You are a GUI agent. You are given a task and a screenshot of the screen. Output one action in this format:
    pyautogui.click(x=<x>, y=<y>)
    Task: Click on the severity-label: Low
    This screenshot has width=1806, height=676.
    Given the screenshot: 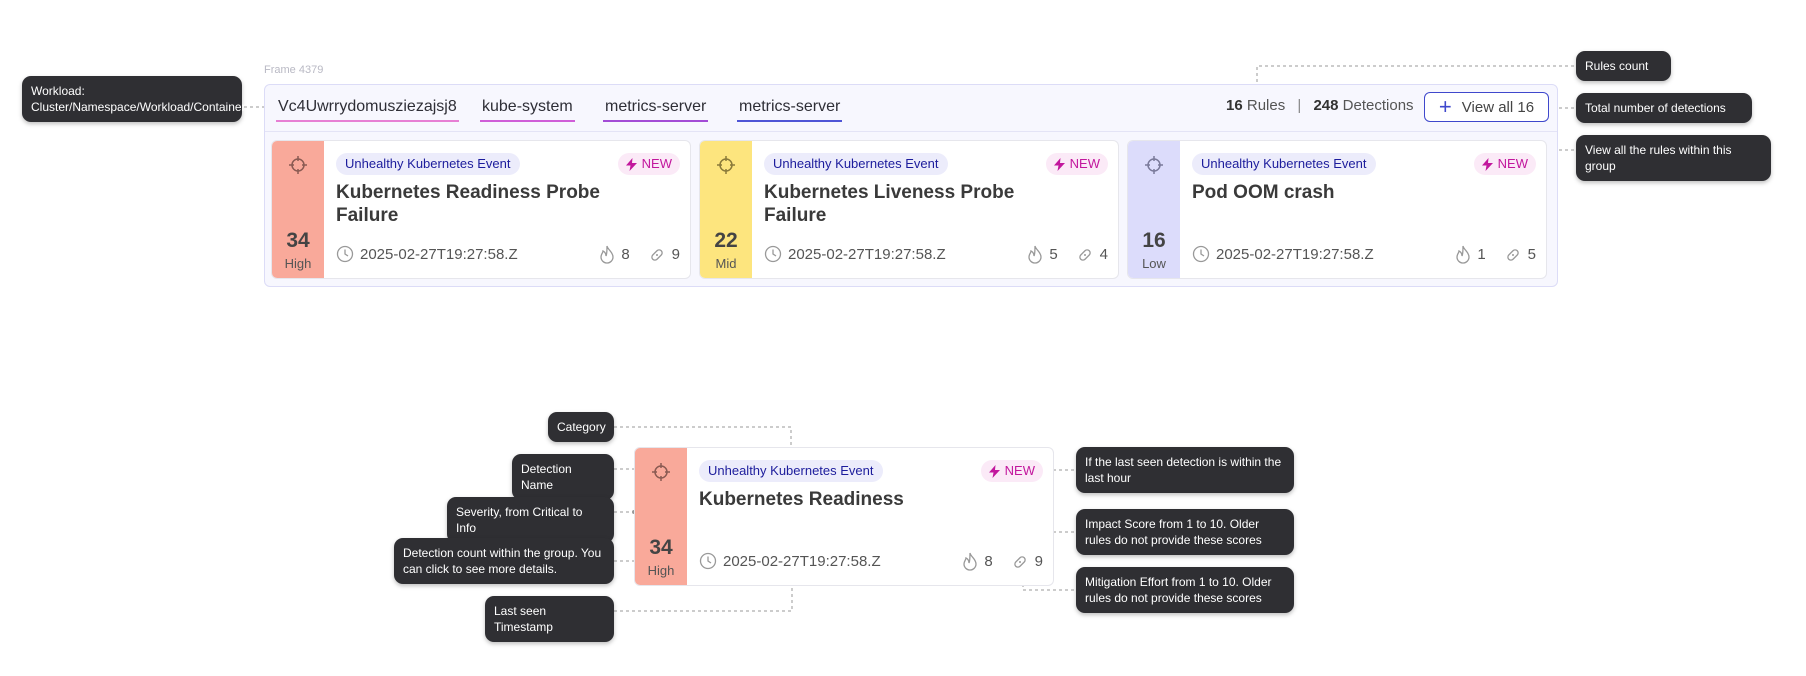 What is the action you would take?
    pyautogui.click(x=1154, y=263)
    